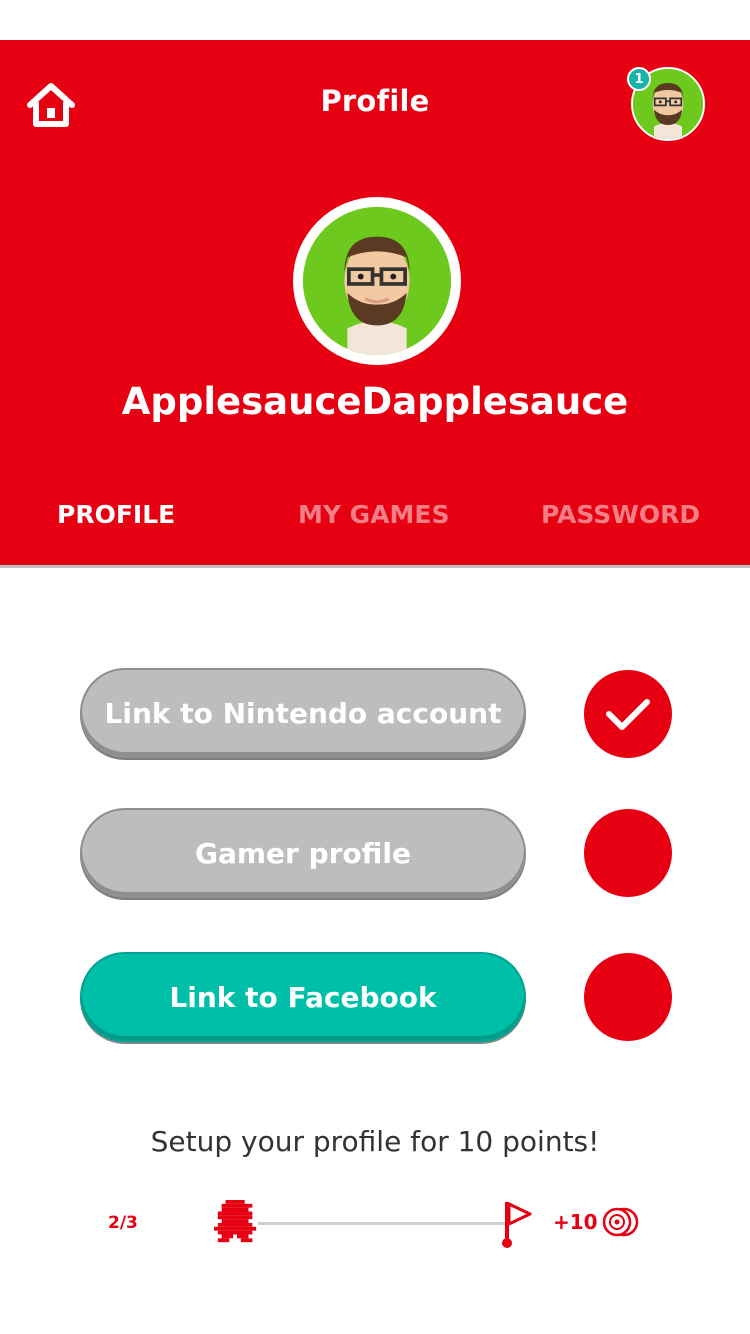  What do you see at coordinates (375, 20) in the screenshot?
I see `status-bar` at bounding box center [375, 20].